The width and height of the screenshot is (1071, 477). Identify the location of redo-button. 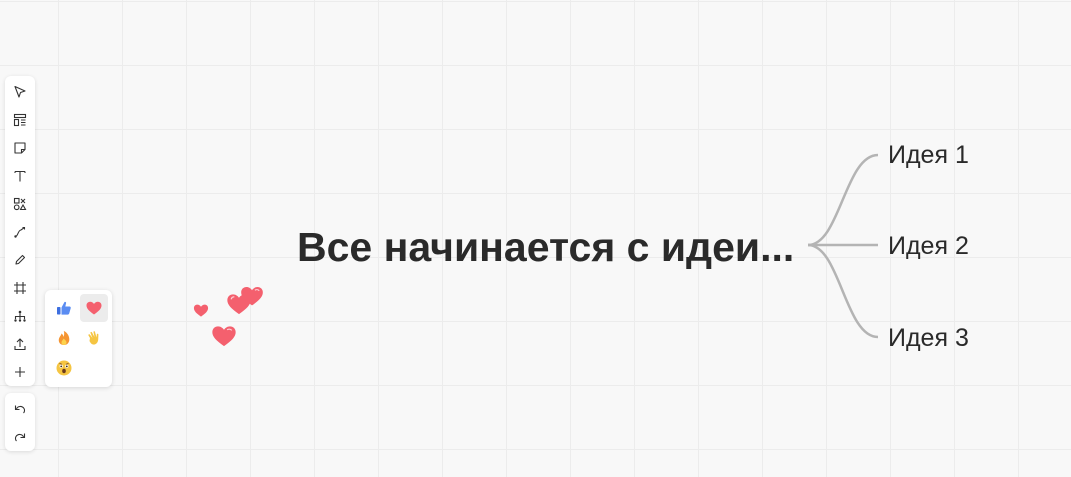
(20, 437).